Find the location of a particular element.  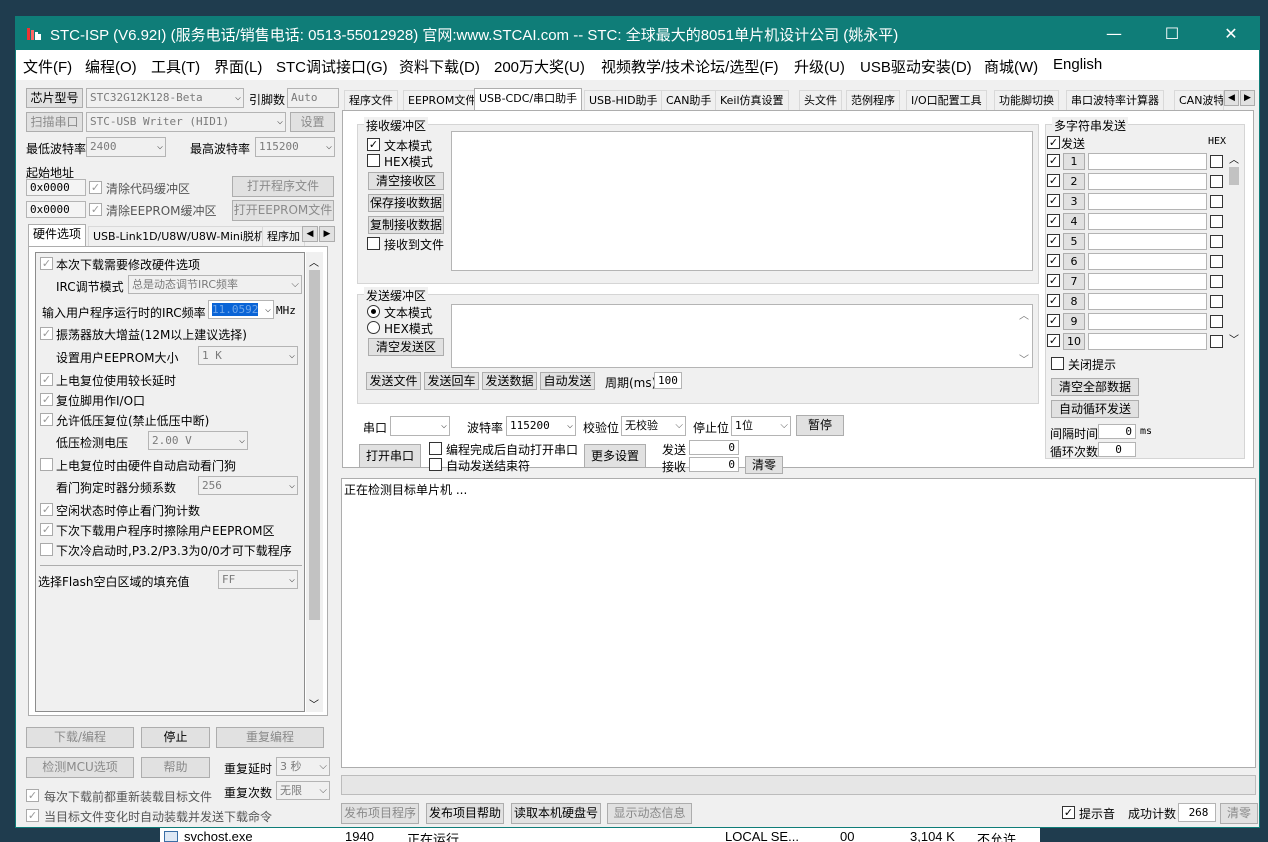

menu-file: 文件(F) is located at coordinates (47, 66).